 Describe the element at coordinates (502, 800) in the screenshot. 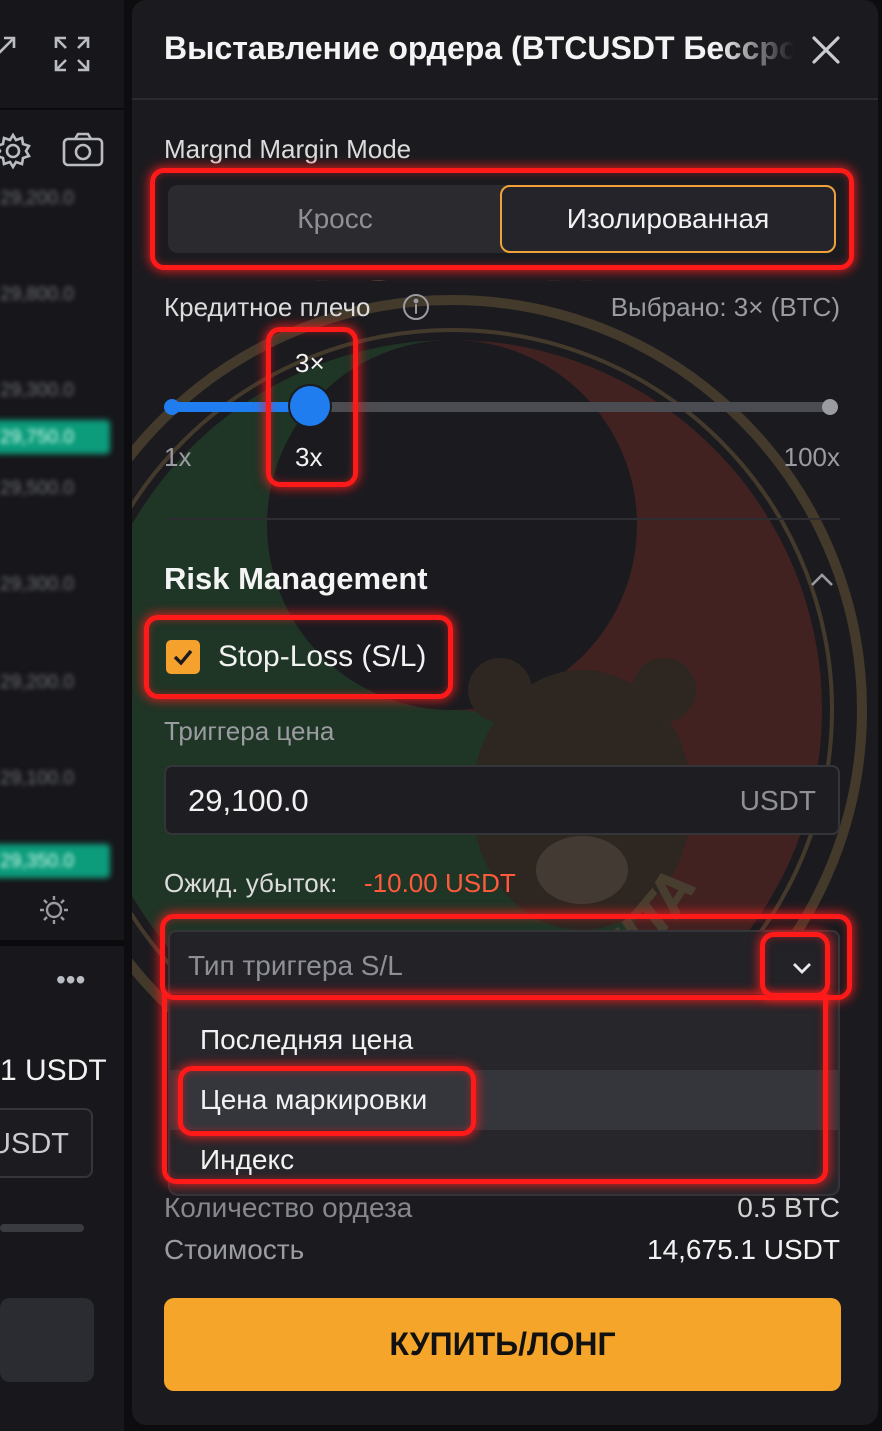

I see `trigger-price-input: 29,100.0 USDT` at that location.